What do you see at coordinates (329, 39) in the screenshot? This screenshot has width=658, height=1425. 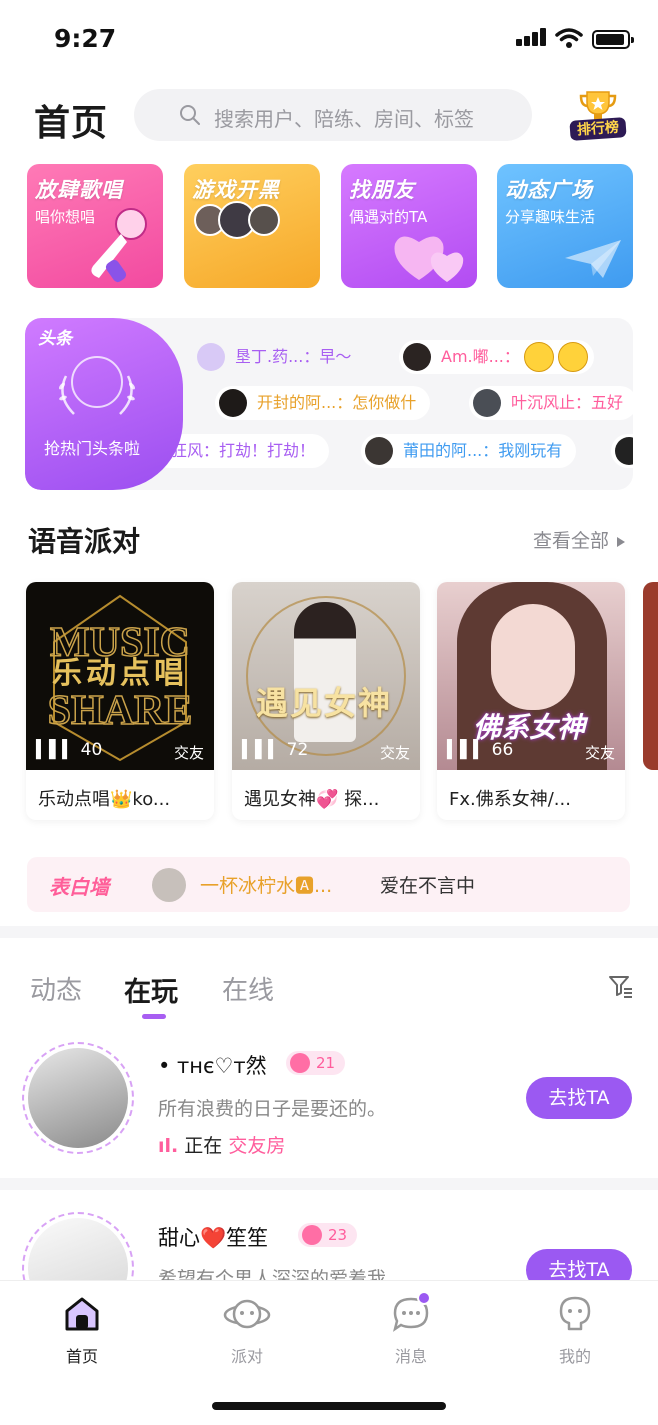 I see `status-bar: 9:27` at bounding box center [329, 39].